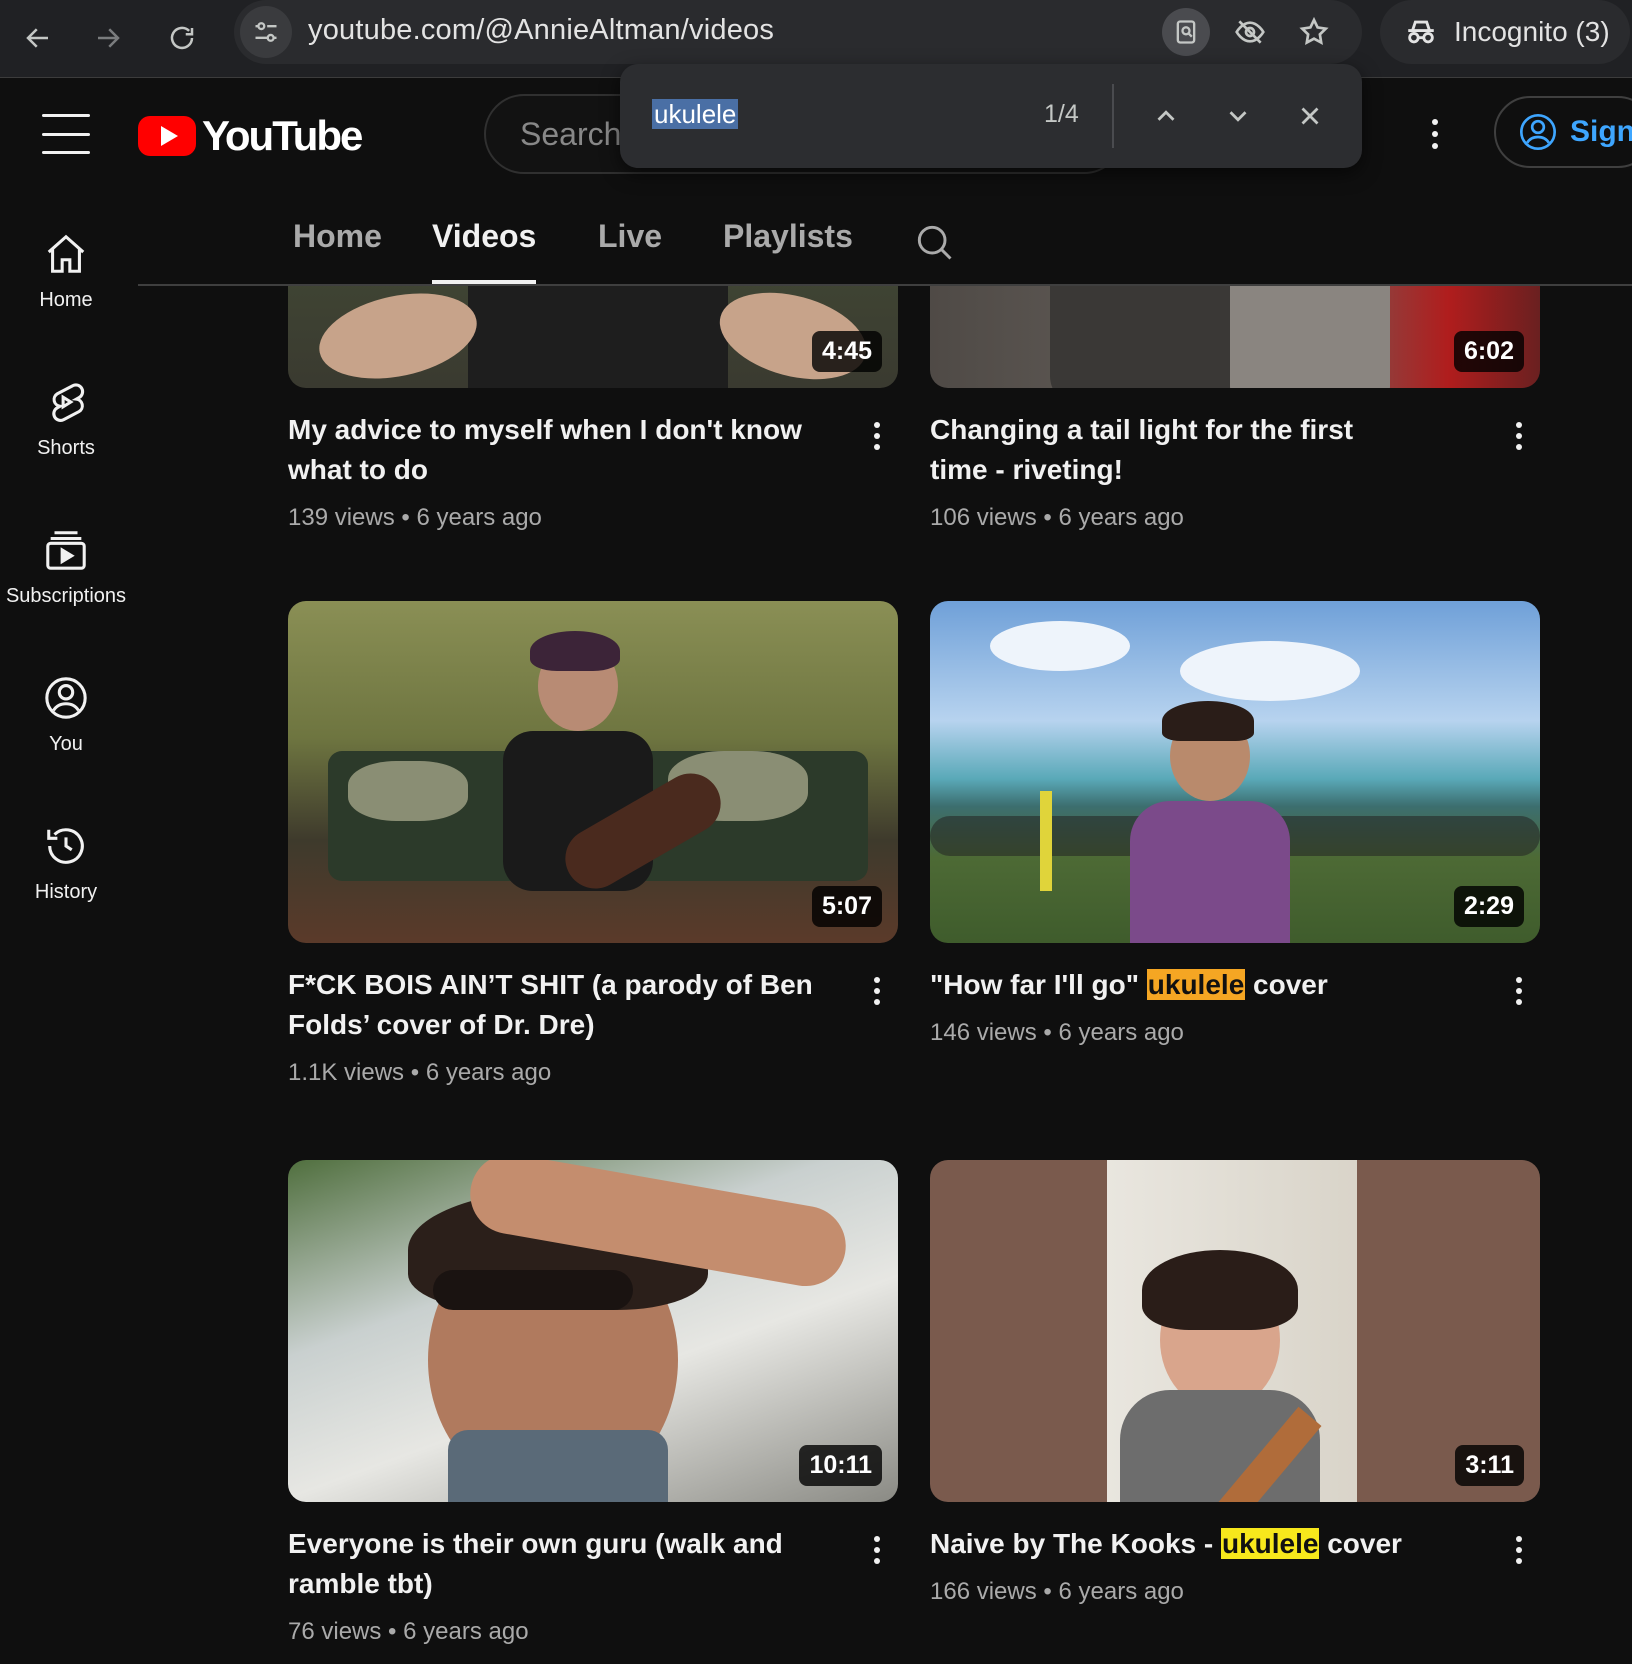 Image resolution: width=1632 pixels, height=1664 pixels. What do you see at coordinates (1113, 116) in the screenshot?
I see `find-divider` at bounding box center [1113, 116].